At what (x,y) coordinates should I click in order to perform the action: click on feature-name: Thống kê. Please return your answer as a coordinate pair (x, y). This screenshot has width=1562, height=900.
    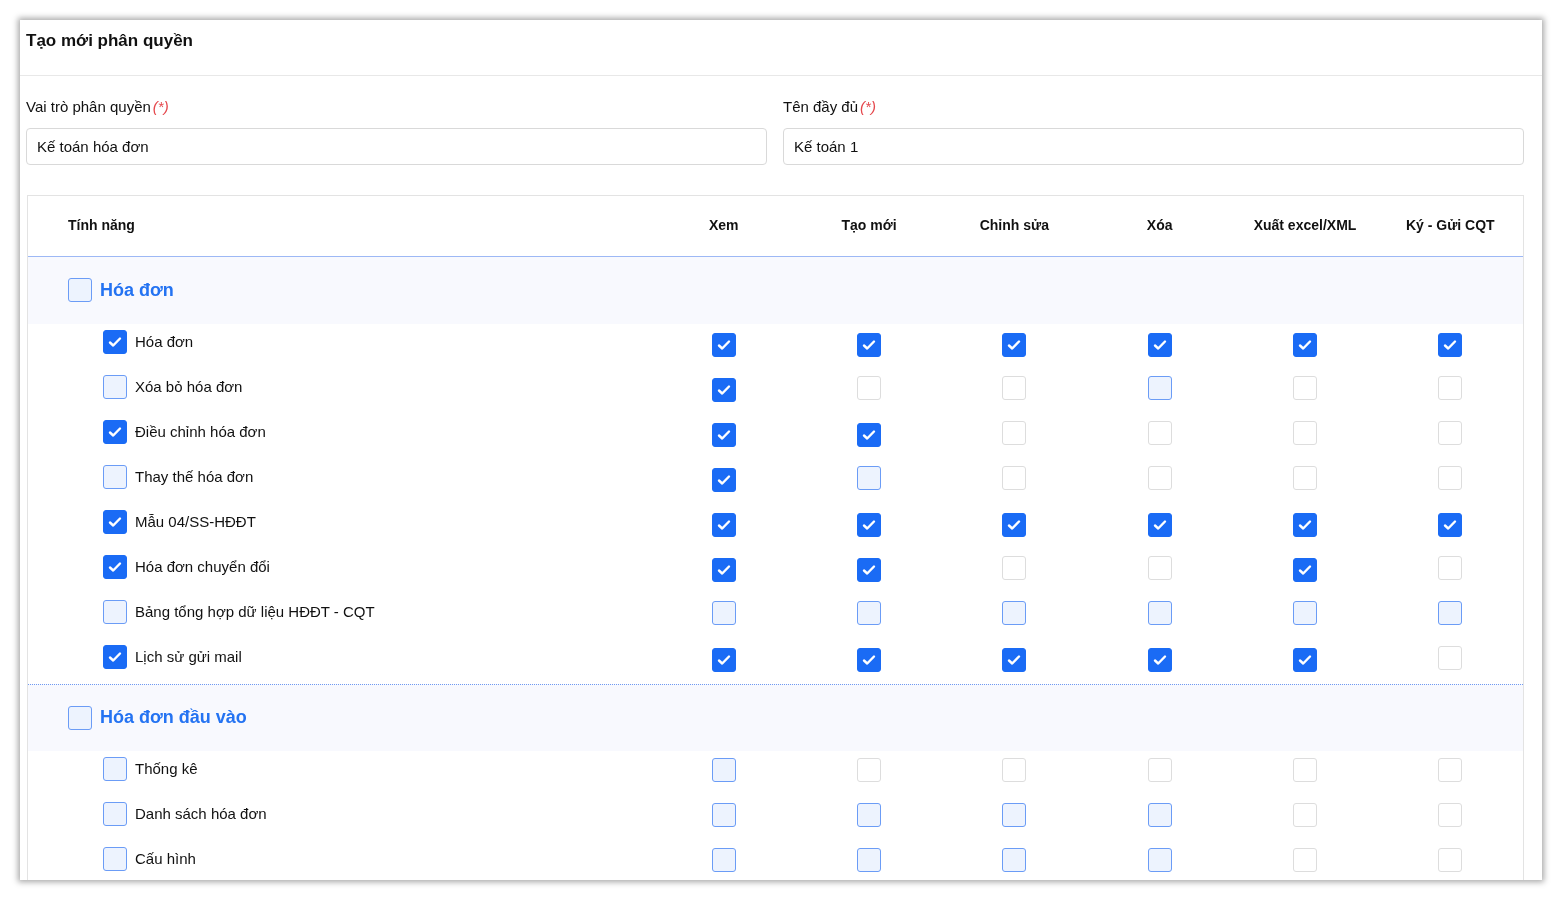
    Looking at the image, I should click on (166, 768).